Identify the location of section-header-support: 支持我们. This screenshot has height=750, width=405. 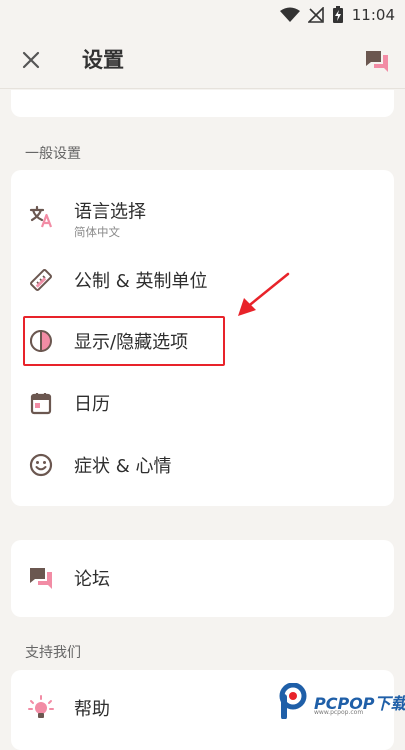
(53, 653).